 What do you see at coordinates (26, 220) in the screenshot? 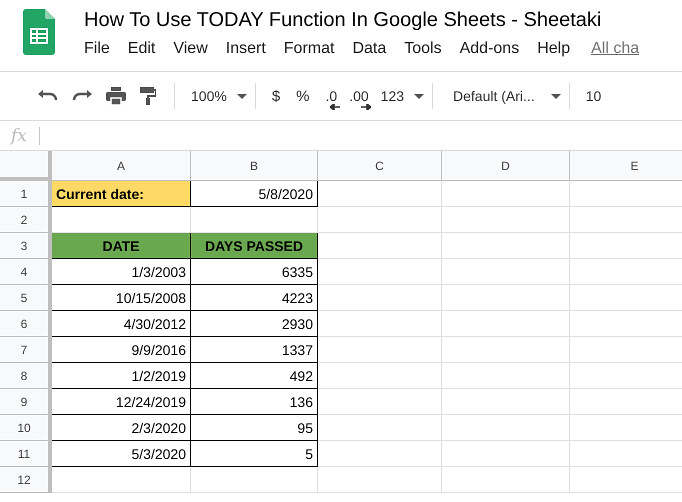
I see `row-header: 2` at bounding box center [26, 220].